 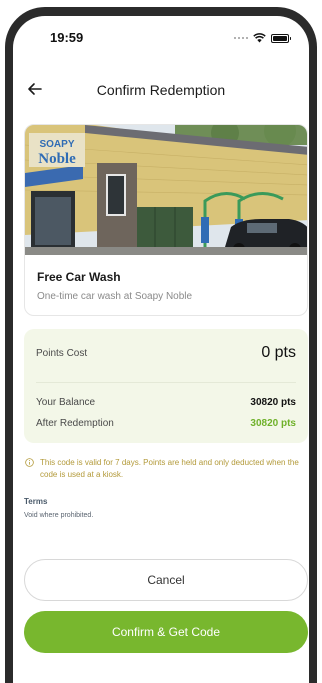 What do you see at coordinates (67, 37) in the screenshot?
I see `status-time: 19:59` at bounding box center [67, 37].